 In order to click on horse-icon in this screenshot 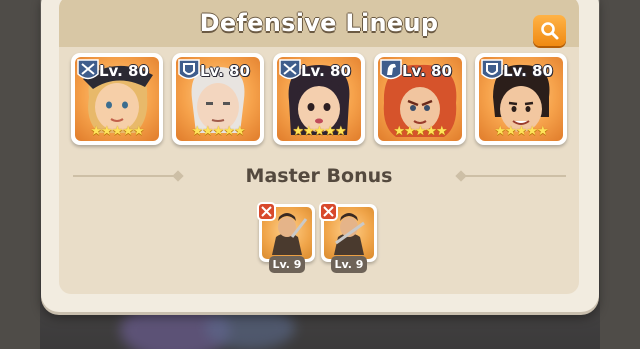, I will do `click(391, 69)`.